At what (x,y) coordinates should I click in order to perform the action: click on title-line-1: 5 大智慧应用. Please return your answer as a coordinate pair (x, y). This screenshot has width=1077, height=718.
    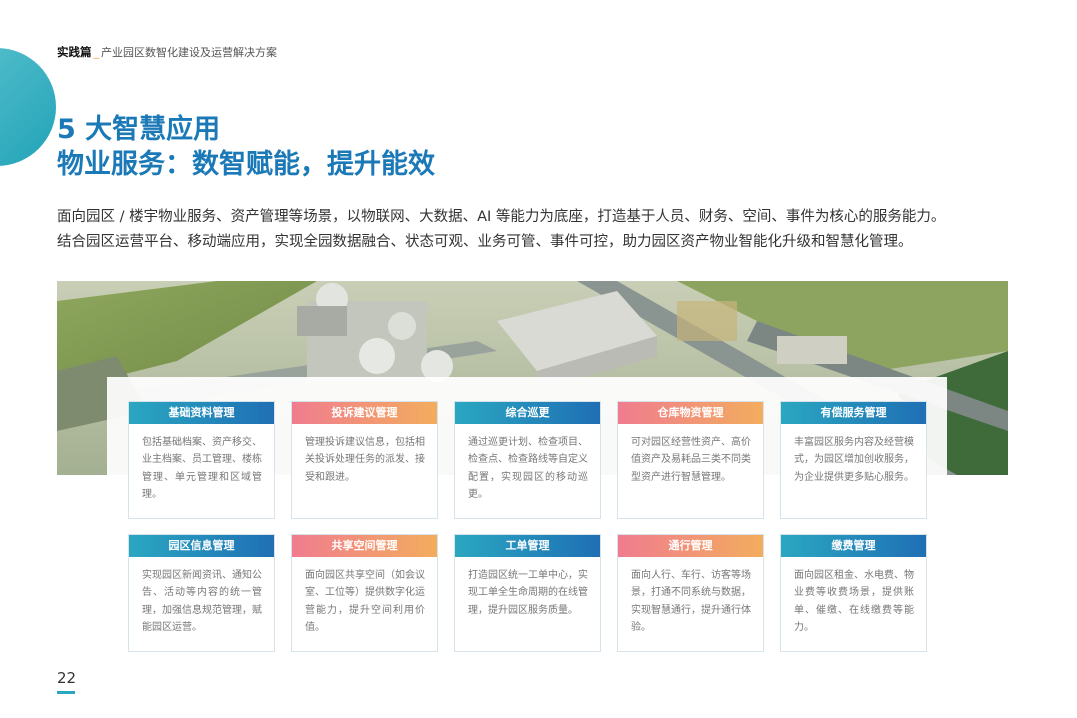
    Looking at the image, I should click on (139, 129).